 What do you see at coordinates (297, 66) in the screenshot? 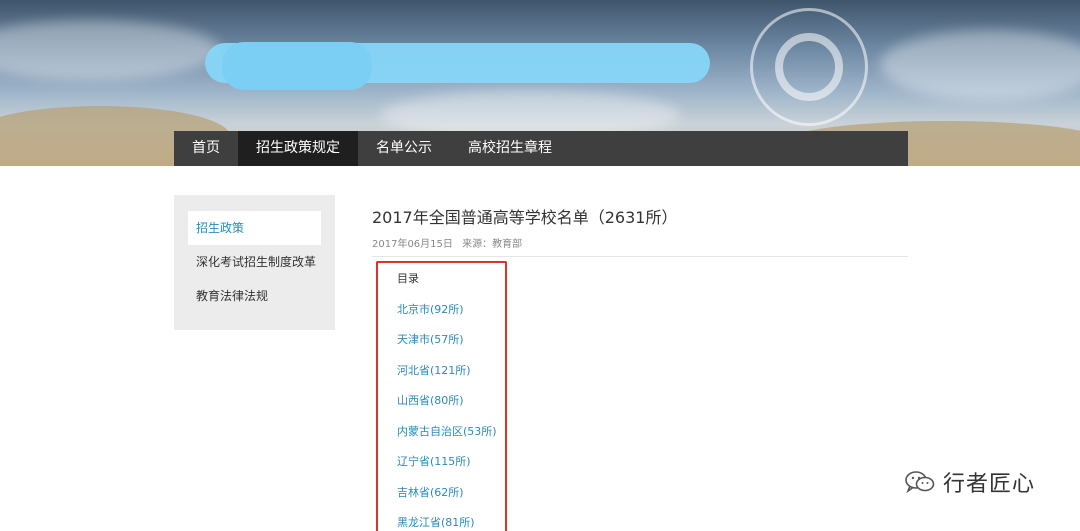
I see `site-logo-mark` at bounding box center [297, 66].